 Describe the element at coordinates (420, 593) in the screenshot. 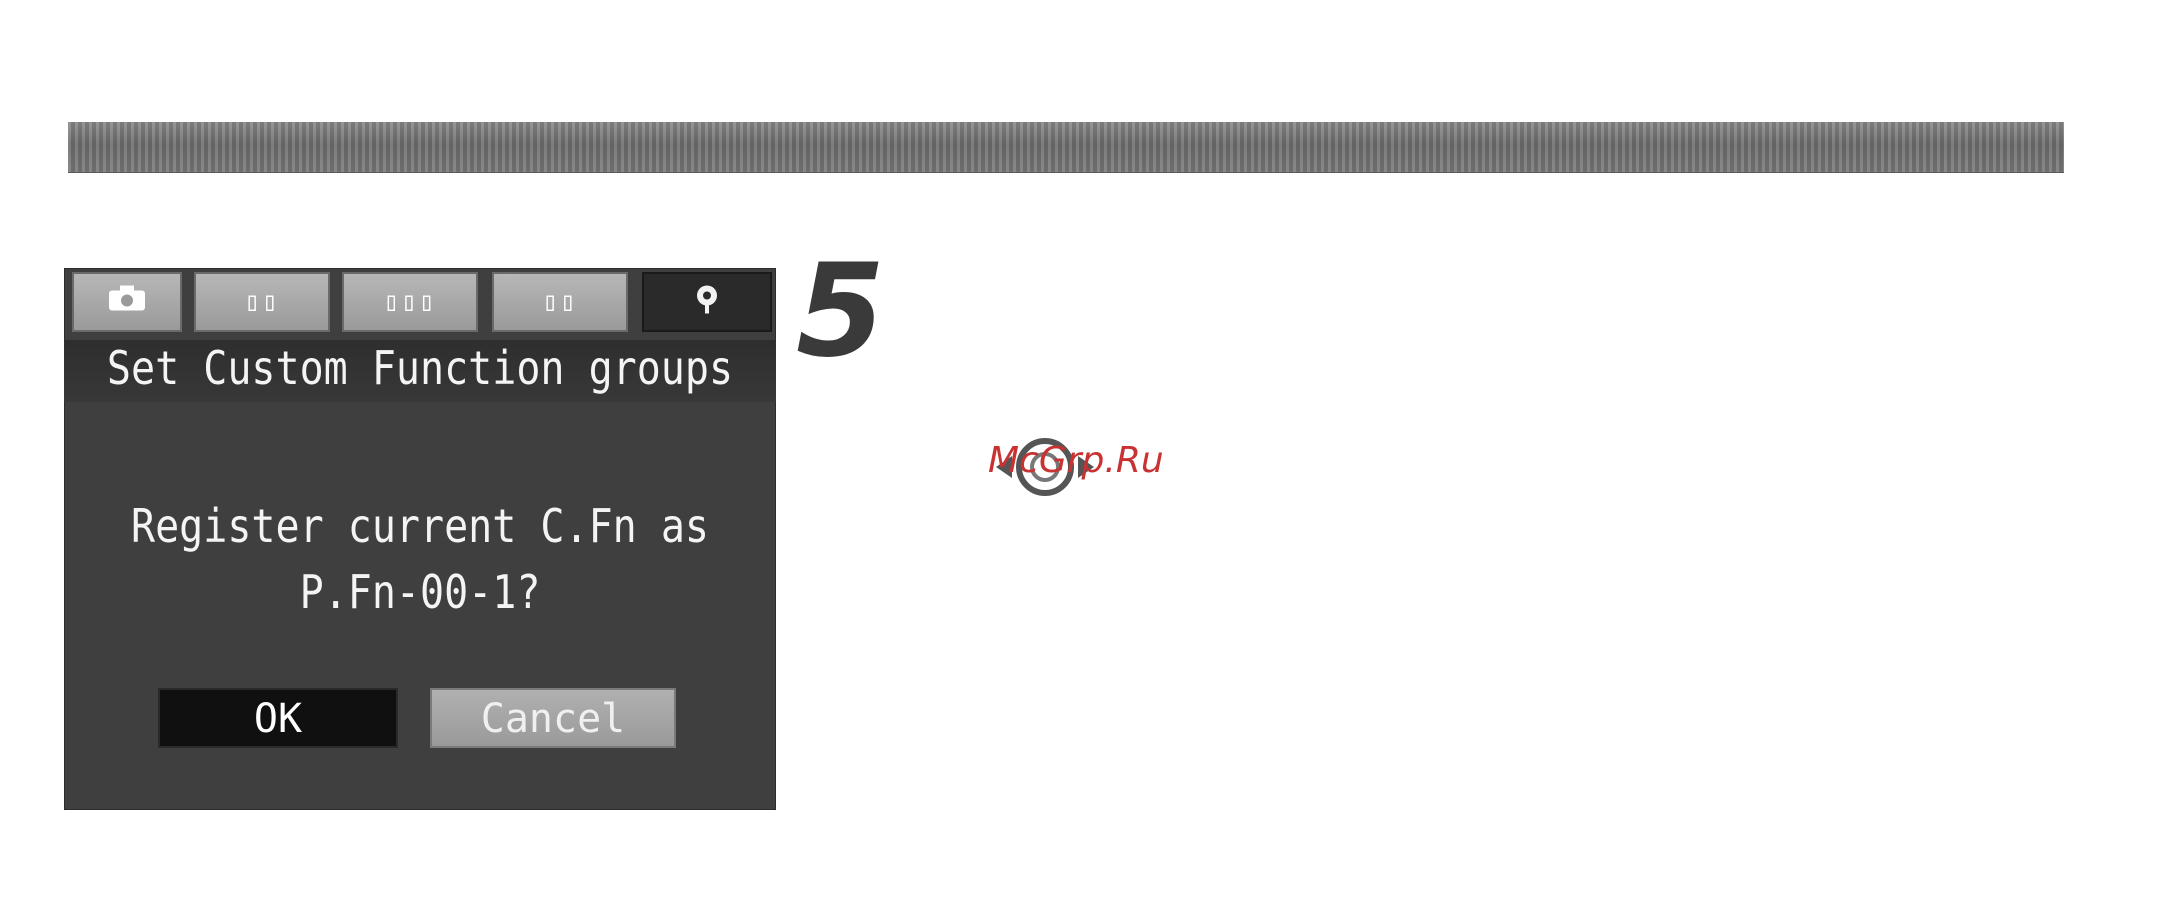

I see `message-line-2: P.Fn-00-1?` at that location.